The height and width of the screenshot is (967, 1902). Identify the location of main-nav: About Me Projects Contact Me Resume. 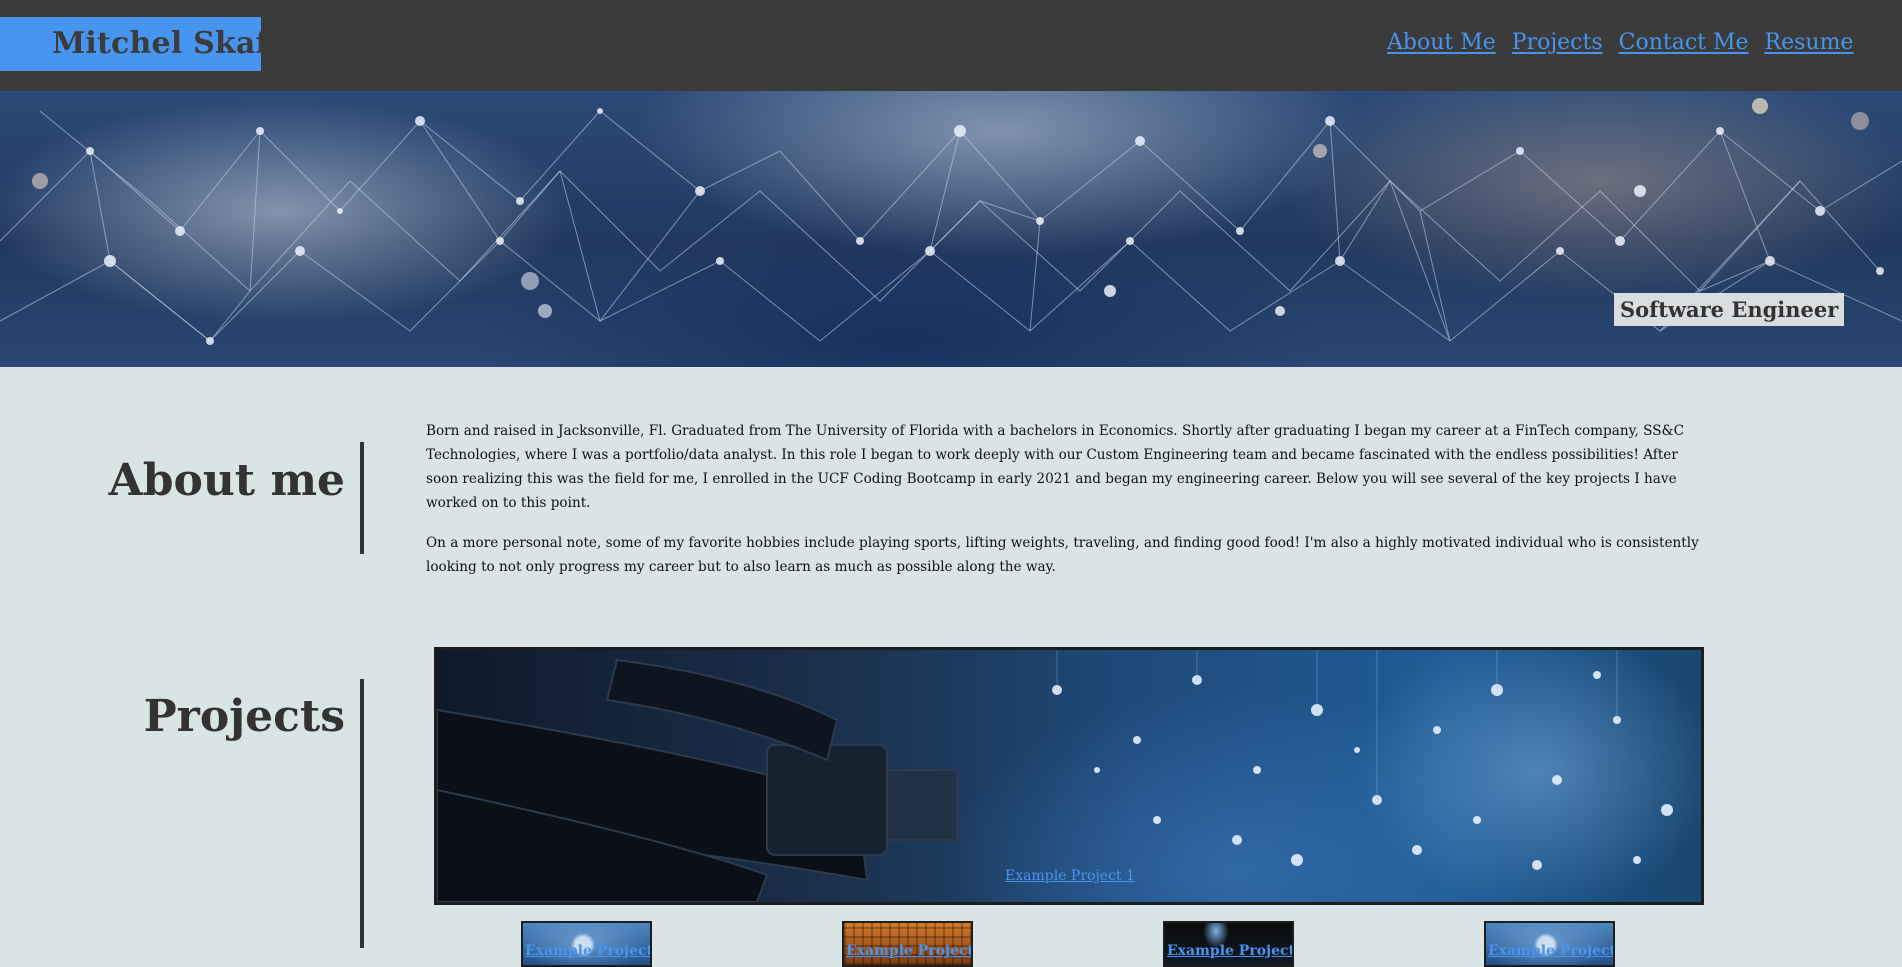
(1620, 42).